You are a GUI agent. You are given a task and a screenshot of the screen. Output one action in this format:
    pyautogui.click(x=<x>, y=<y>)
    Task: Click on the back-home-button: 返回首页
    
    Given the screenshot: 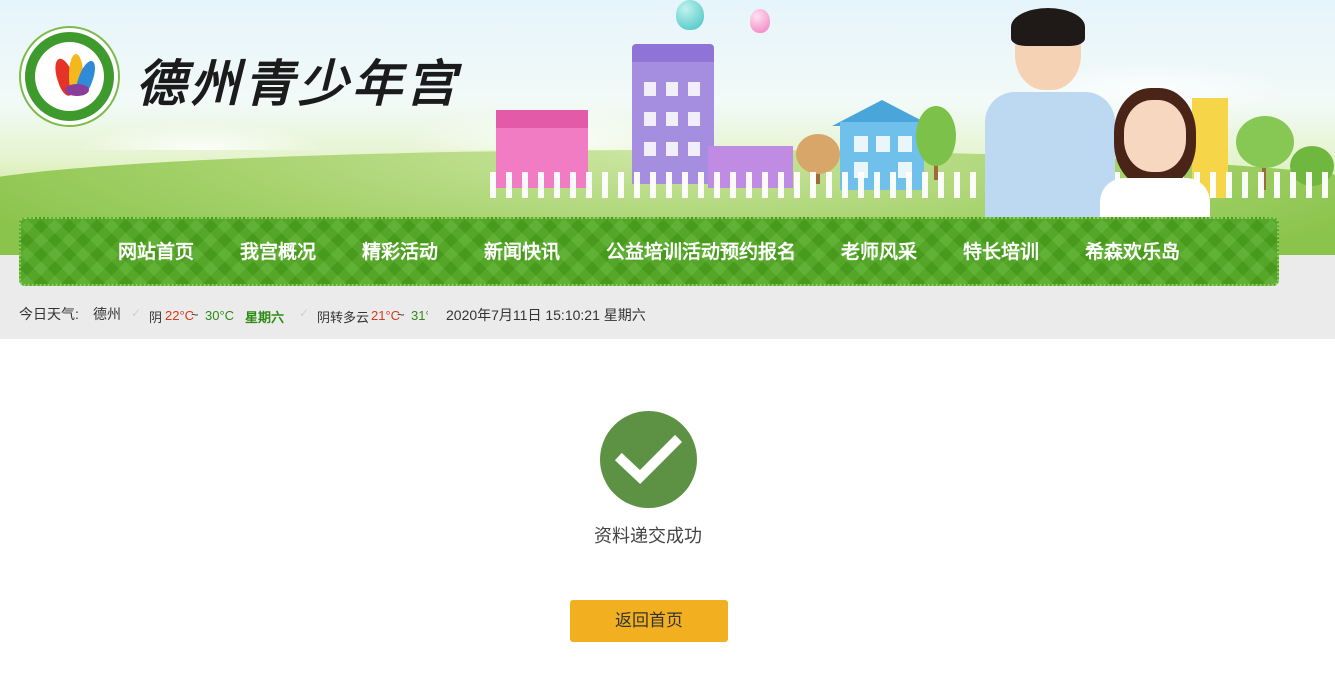 What is the action you would take?
    pyautogui.click(x=649, y=621)
    